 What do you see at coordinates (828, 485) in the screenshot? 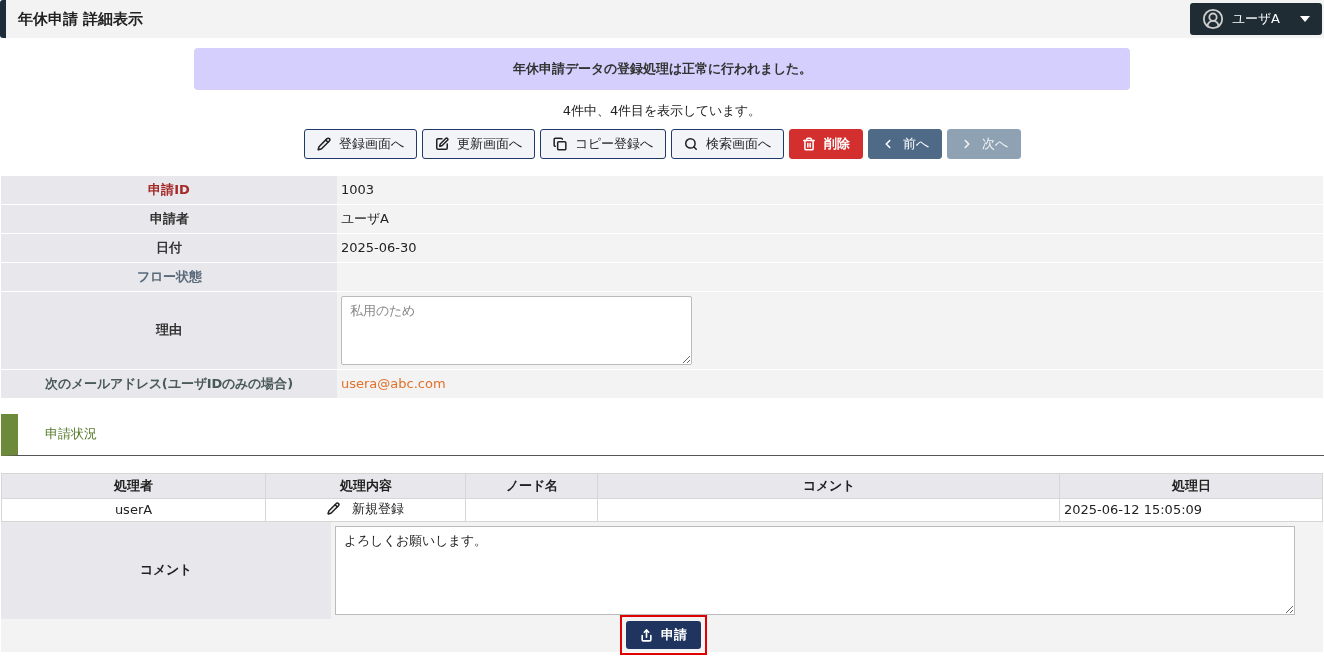
I see `column-header: コメント` at bounding box center [828, 485].